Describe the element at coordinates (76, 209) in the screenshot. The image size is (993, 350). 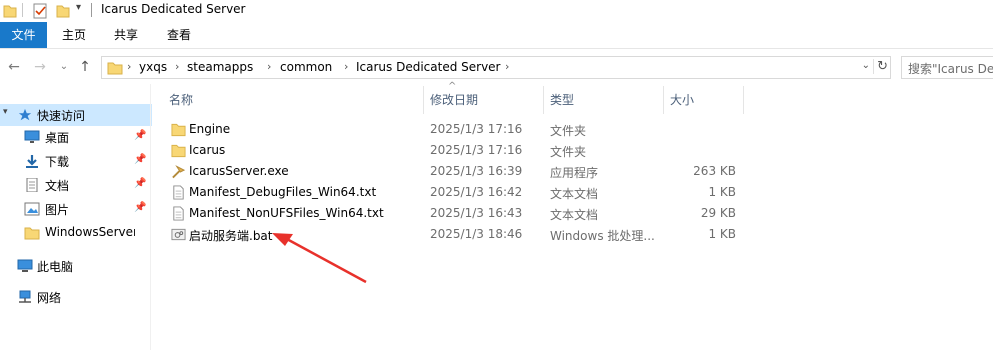
I see `sidebar-item-pictures: 图片 📌` at that location.